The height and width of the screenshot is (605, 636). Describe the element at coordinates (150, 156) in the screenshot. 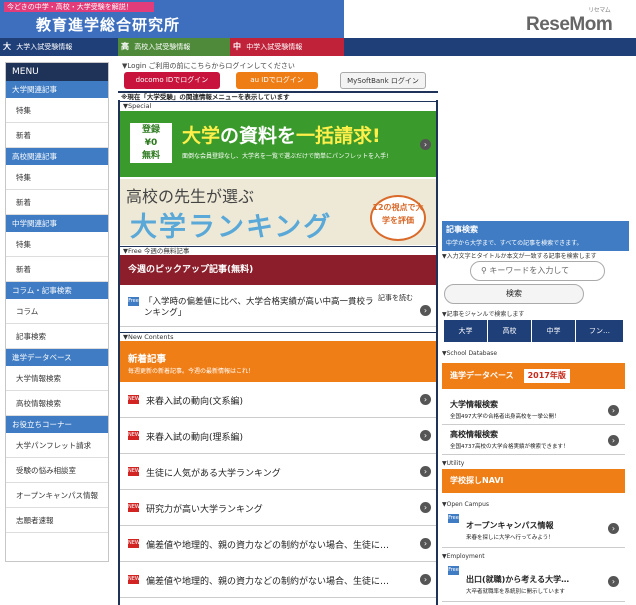

I see `free-line: 無料` at that location.